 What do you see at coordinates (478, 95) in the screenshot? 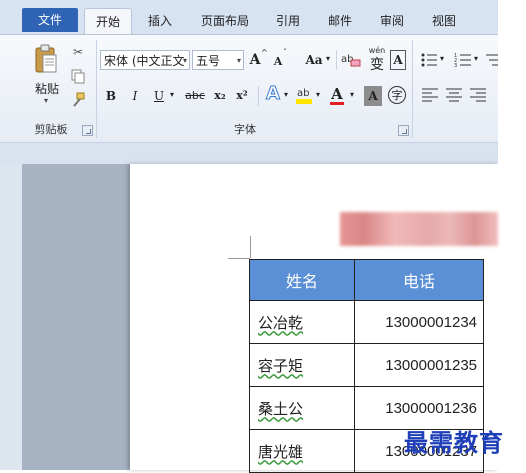
I see `align-right-icon` at bounding box center [478, 95].